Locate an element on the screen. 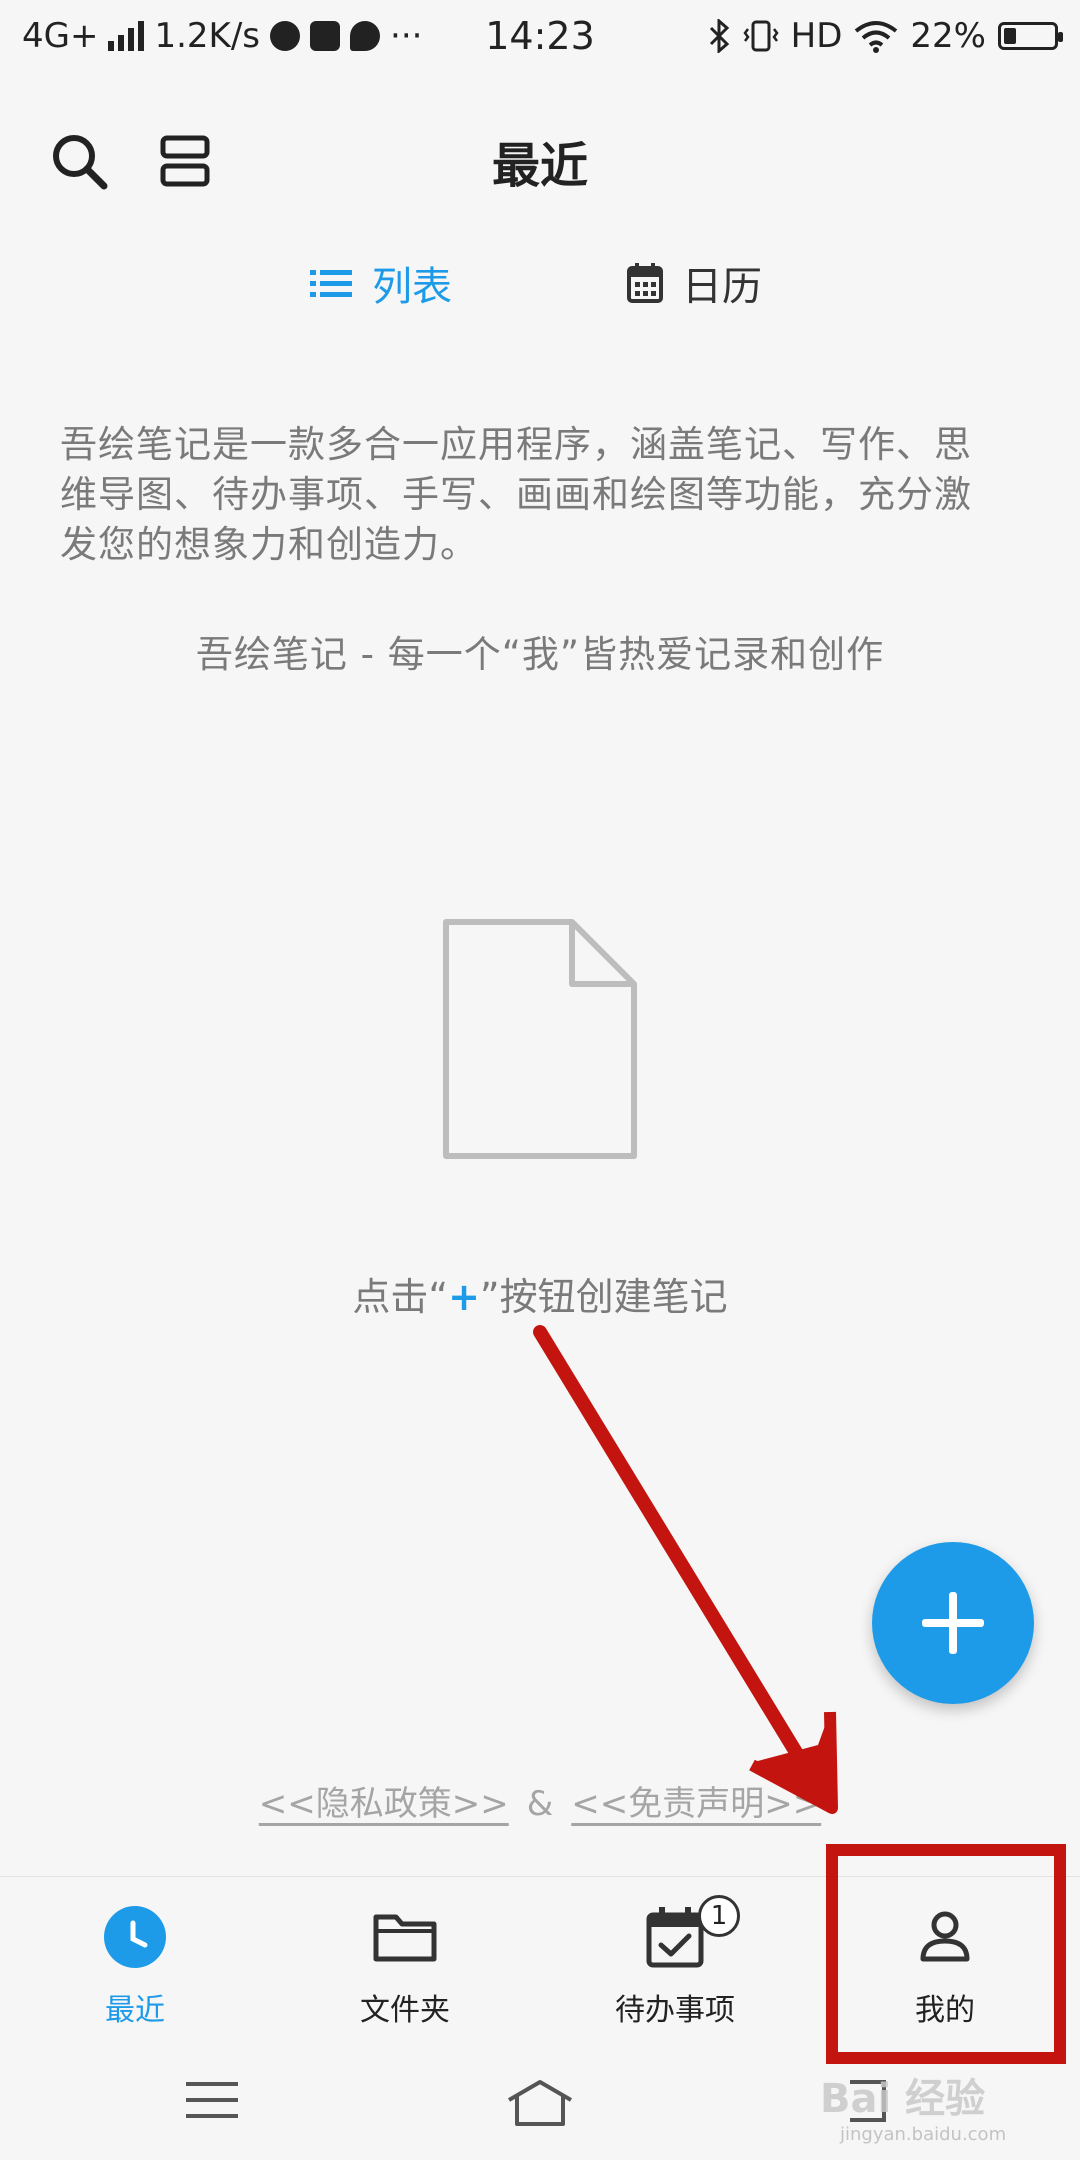 Image resolution: width=1080 pixels, height=2160 pixels. empty-document-icon is located at coordinates (540, 1039).